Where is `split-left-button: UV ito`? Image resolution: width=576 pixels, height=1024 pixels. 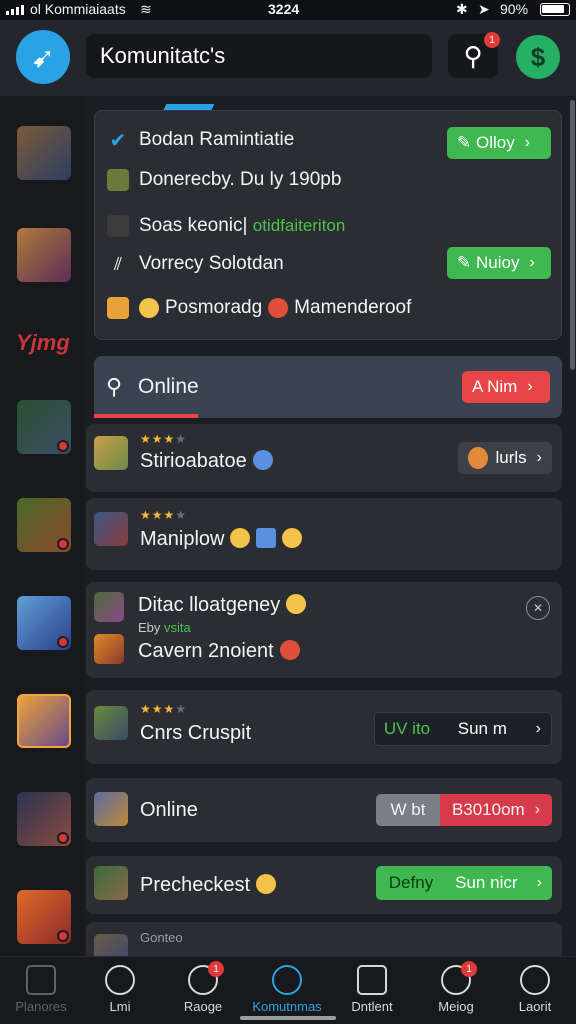 split-left-button: UV ito is located at coordinates (407, 729).